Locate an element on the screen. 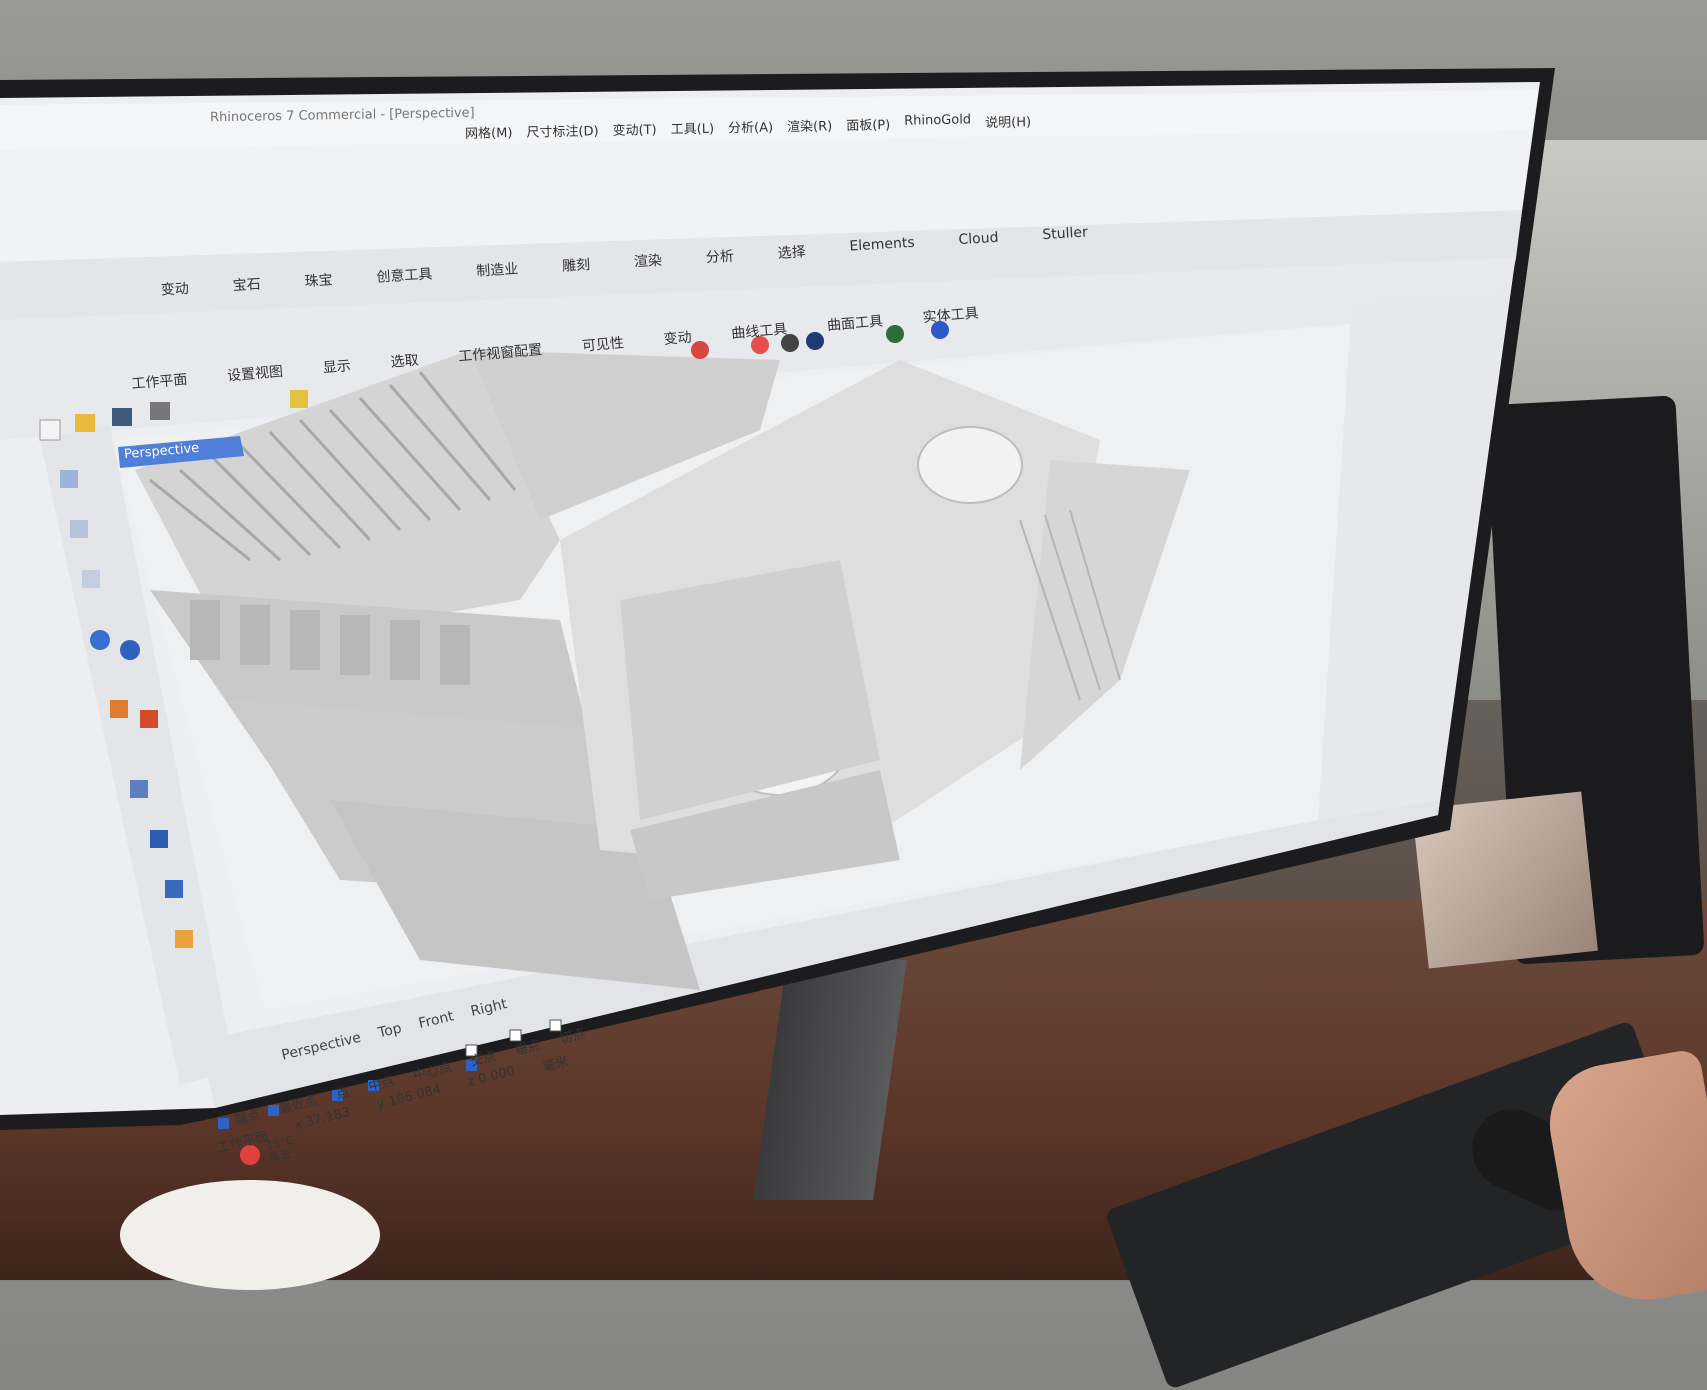 This screenshot has height=1390, width=1707. menu-item-help: 说明(H) is located at coordinates (1008, 121).